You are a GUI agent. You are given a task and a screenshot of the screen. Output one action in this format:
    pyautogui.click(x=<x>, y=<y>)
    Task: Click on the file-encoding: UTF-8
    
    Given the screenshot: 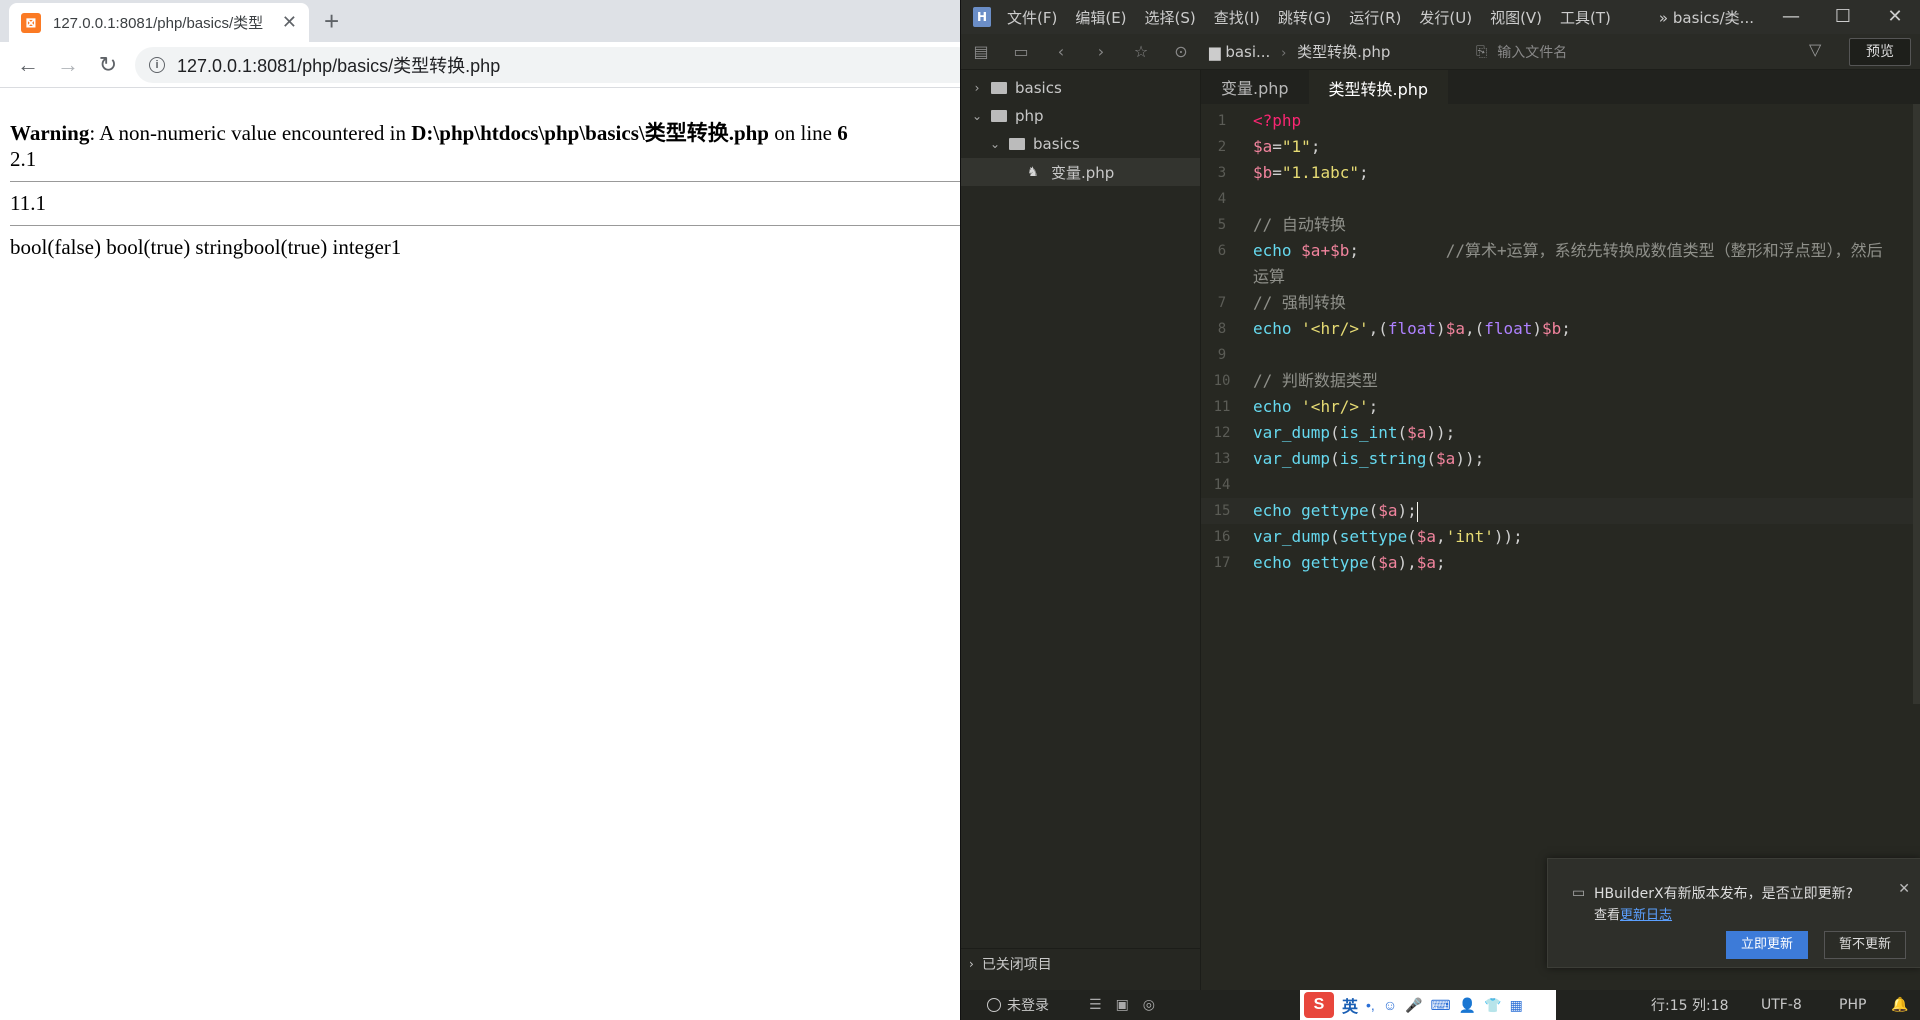 What is the action you would take?
    pyautogui.click(x=1781, y=1005)
    